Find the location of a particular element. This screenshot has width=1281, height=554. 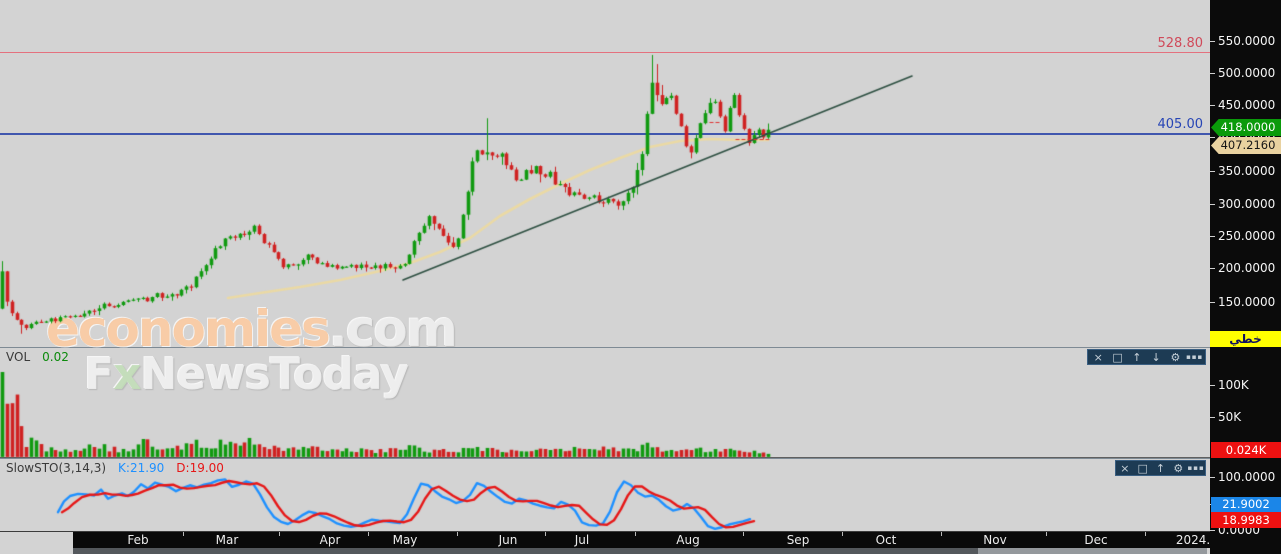

month-label: Mar is located at coordinates (227, 540).